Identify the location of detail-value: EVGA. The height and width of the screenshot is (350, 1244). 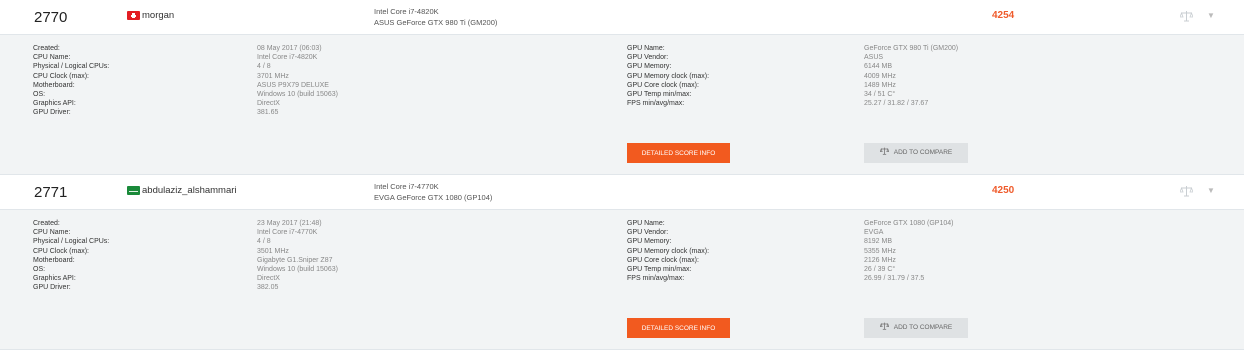
(874, 233).